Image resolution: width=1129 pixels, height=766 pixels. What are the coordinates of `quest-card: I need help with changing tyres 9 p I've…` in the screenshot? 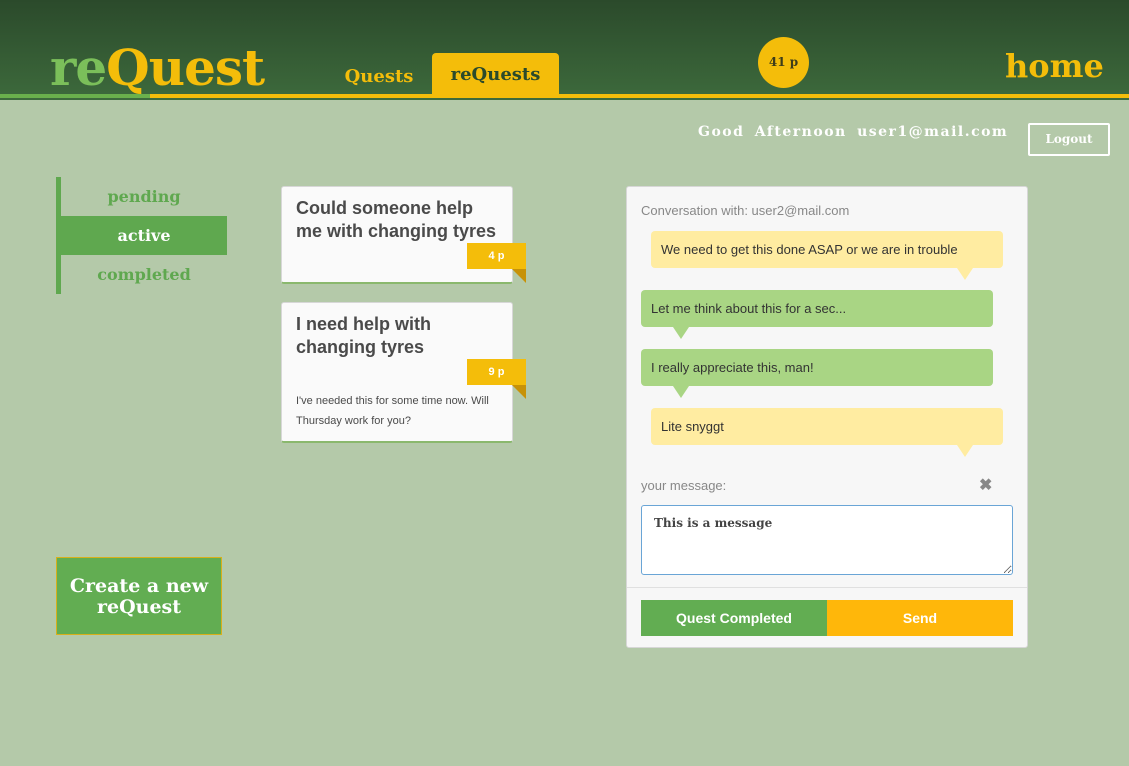 It's located at (403, 372).